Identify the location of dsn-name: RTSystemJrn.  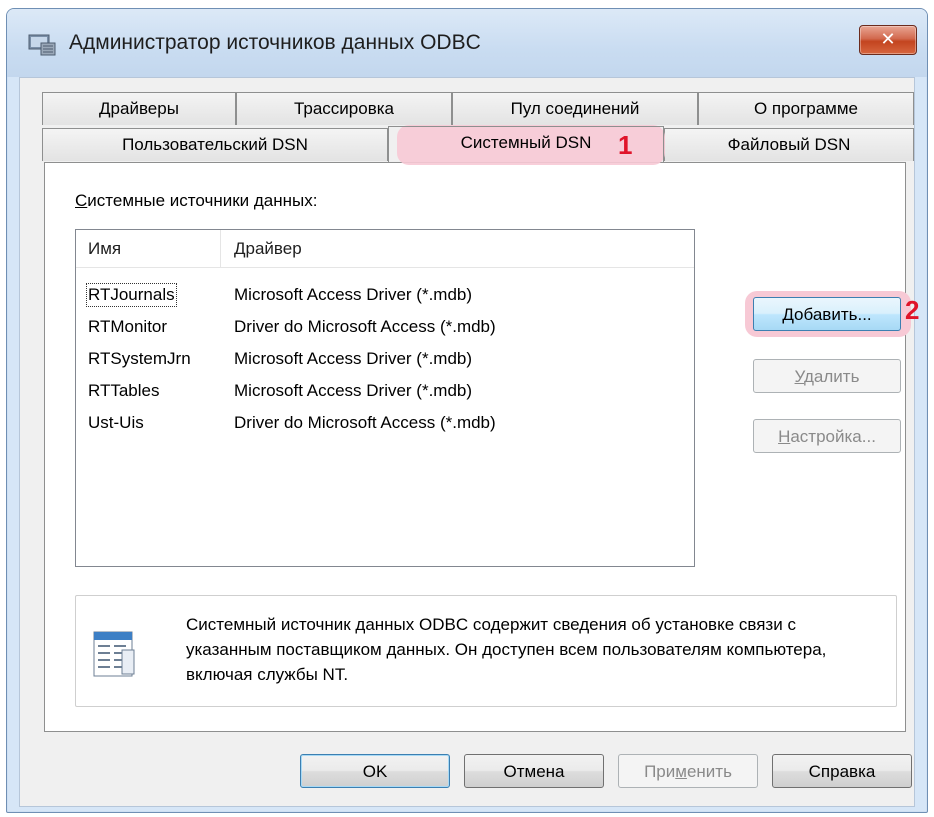
(139, 358).